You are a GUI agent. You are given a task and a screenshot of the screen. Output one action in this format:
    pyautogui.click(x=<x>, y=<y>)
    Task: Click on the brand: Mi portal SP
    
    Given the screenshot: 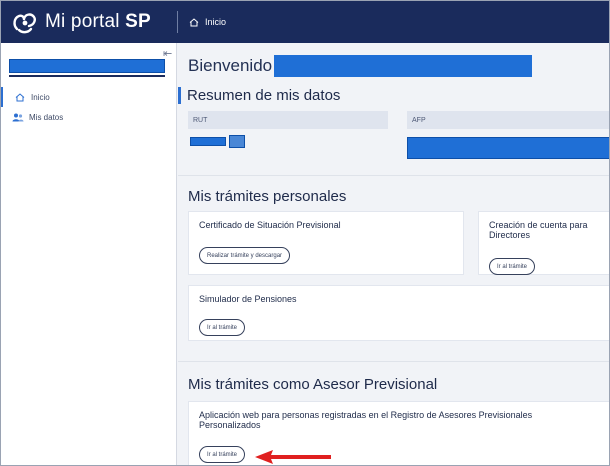 What is the action you would take?
    pyautogui.click(x=92, y=22)
    